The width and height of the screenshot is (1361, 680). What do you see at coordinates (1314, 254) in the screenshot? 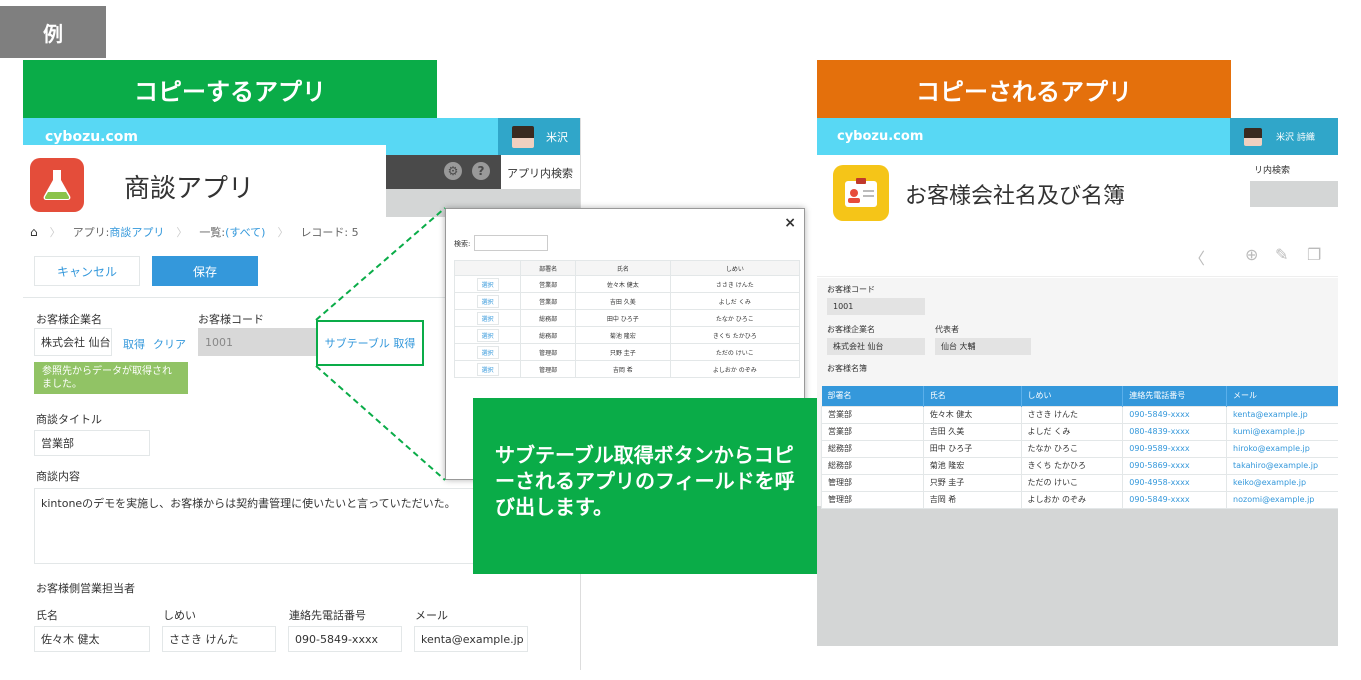
I see `copy-icon: ❐` at bounding box center [1314, 254].